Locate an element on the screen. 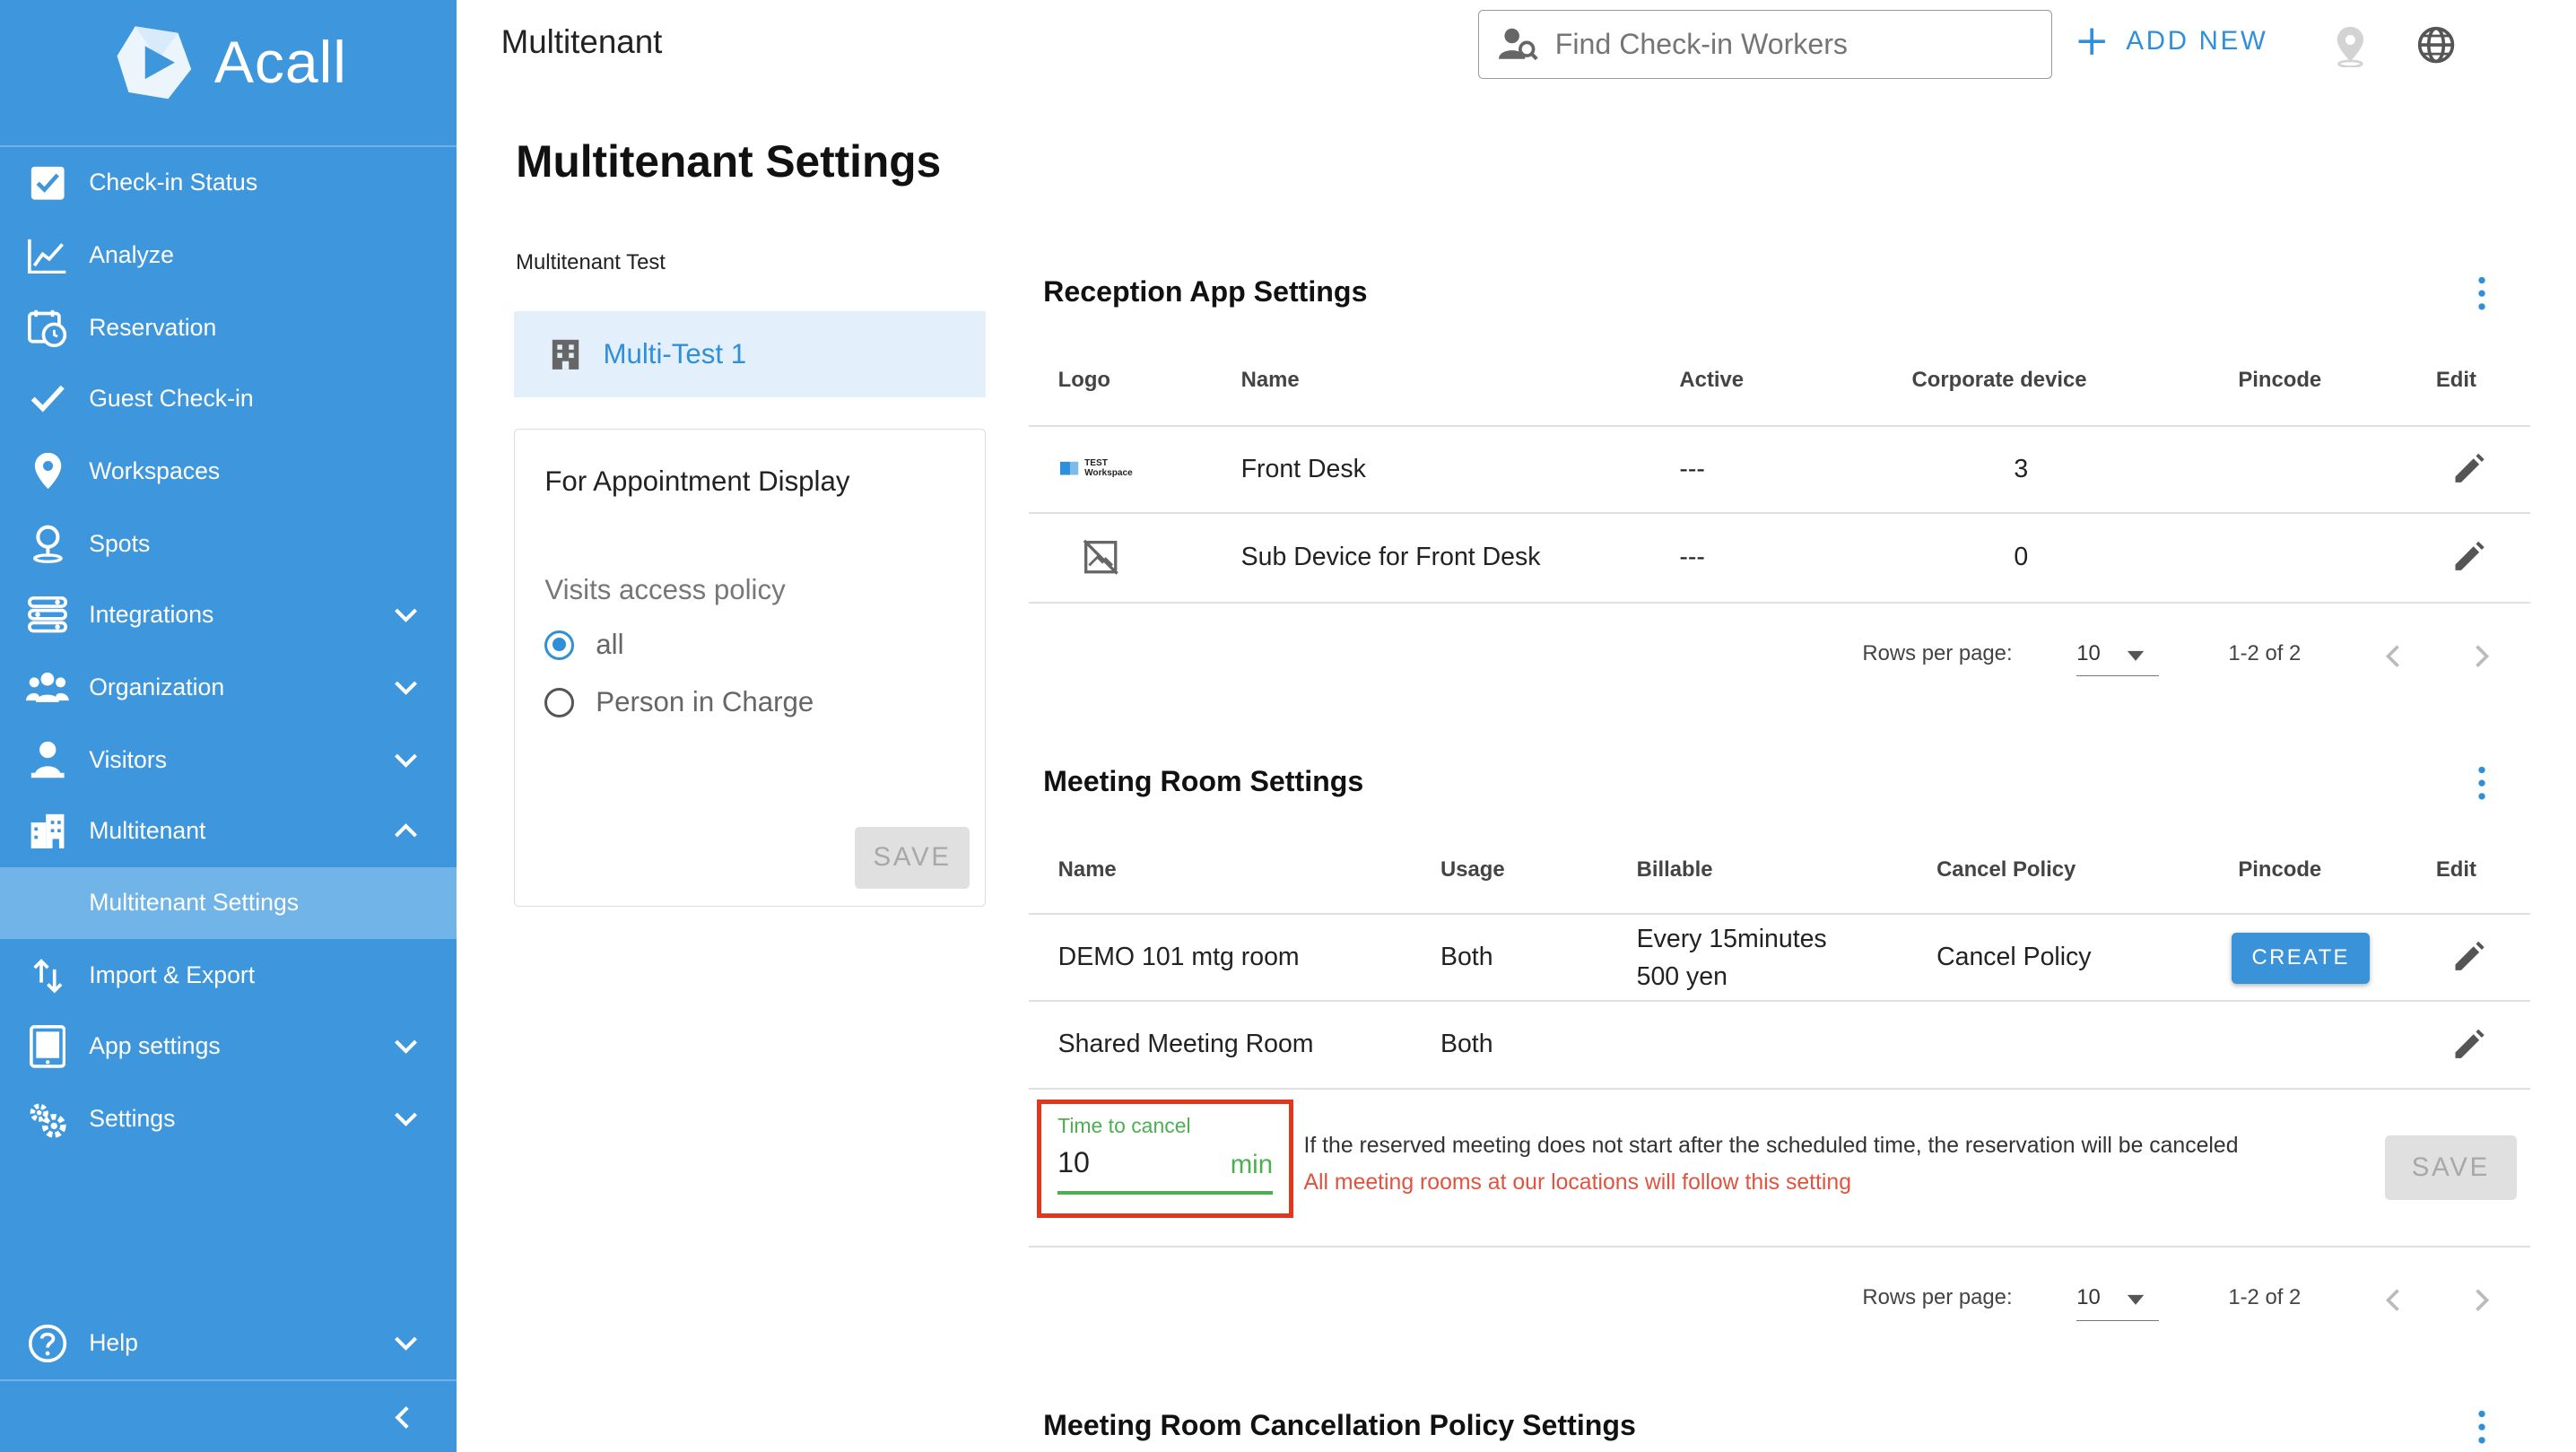 The height and width of the screenshot is (1452, 2576). sidebar-item-label: Multitenant Settings is located at coordinates (194, 903).